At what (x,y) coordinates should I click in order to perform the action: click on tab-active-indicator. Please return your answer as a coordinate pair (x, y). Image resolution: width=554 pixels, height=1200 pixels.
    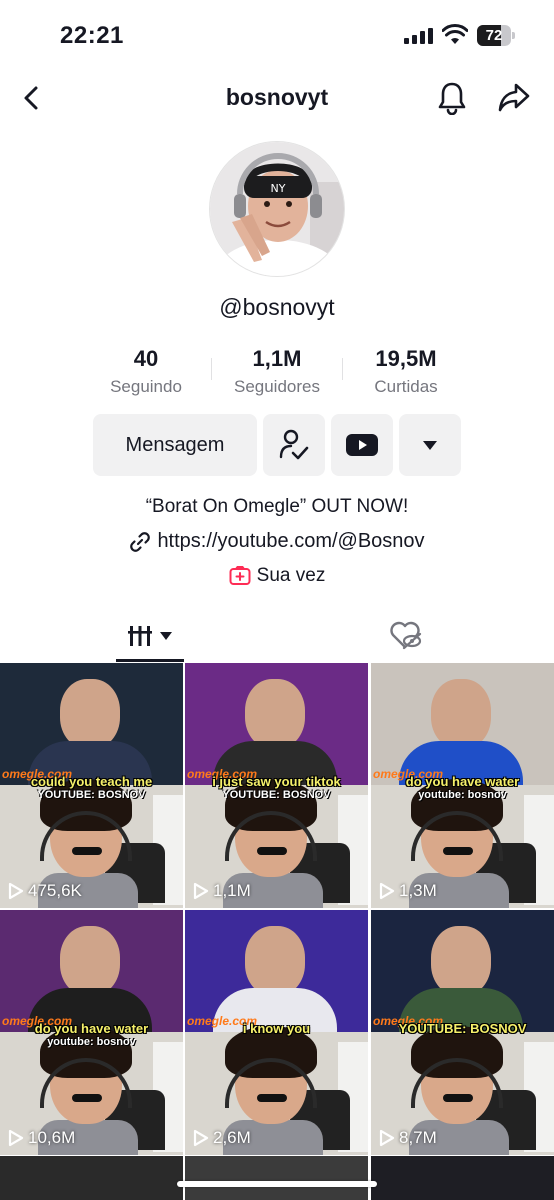
    Looking at the image, I should click on (150, 660).